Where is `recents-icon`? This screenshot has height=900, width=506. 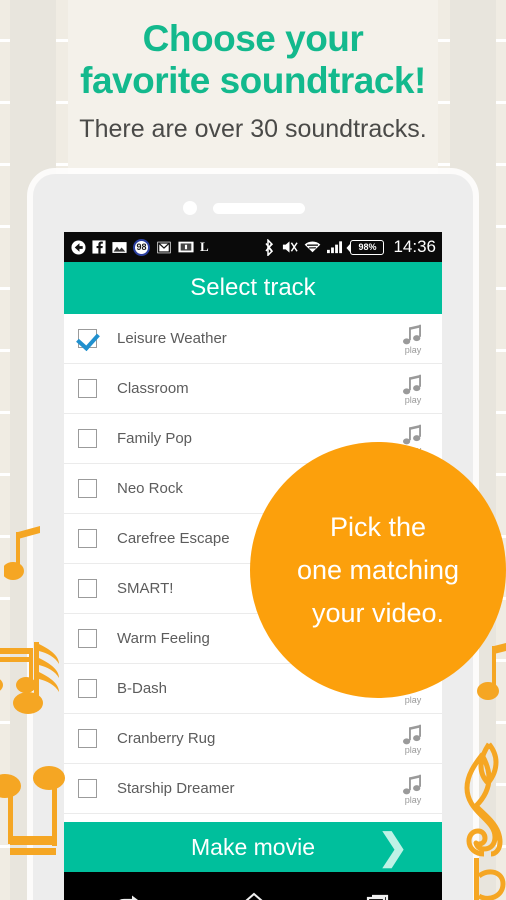 recents-icon is located at coordinates (379, 895).